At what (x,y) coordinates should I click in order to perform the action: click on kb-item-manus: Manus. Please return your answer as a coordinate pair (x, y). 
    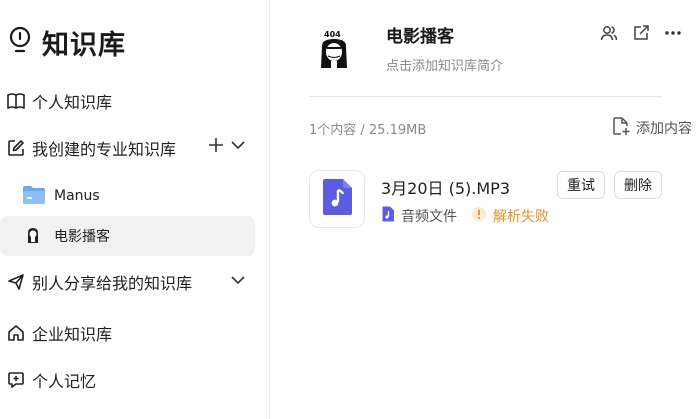
    Looking at the image, I should click on (127, 196).